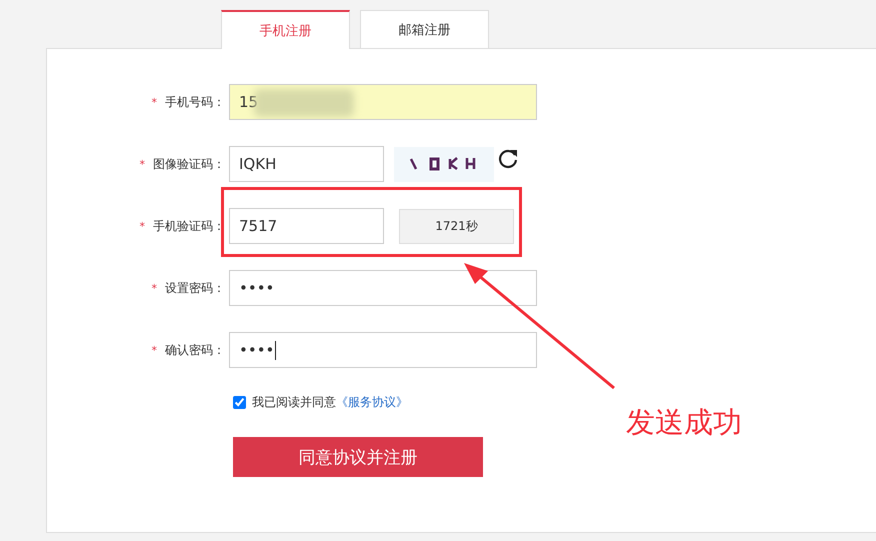  I want to click on input-field: 7517, so click(306, 226).